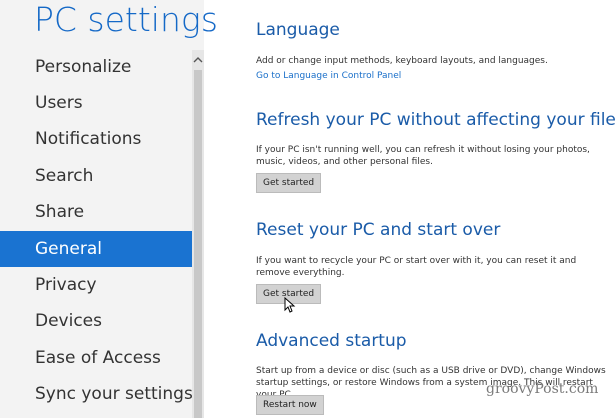 The width and height of the screenshot is (616, 418). Describe the element at coordinates (331, 341) in the screenshot. I see `advanced-startup-heading: Advanced startup` at that location.